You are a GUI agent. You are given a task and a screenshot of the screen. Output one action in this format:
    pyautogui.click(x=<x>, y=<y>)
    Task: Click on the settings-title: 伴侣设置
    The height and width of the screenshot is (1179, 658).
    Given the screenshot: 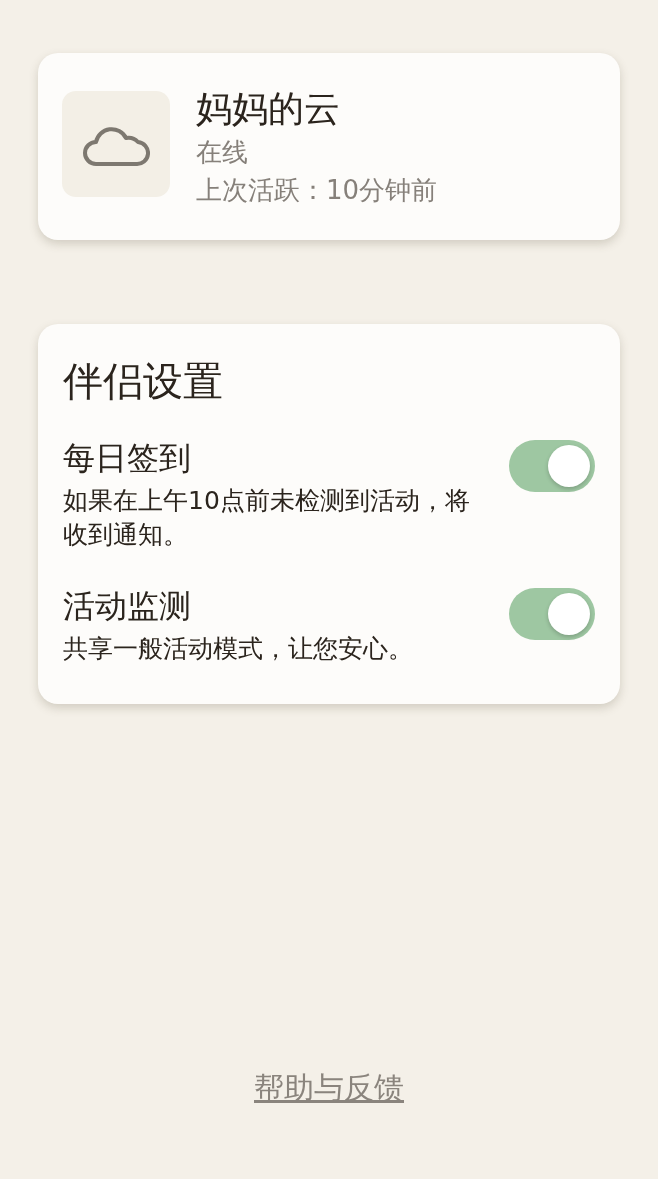 What is the action you would take?
    pyautogui.click(x=143, y=381)
    